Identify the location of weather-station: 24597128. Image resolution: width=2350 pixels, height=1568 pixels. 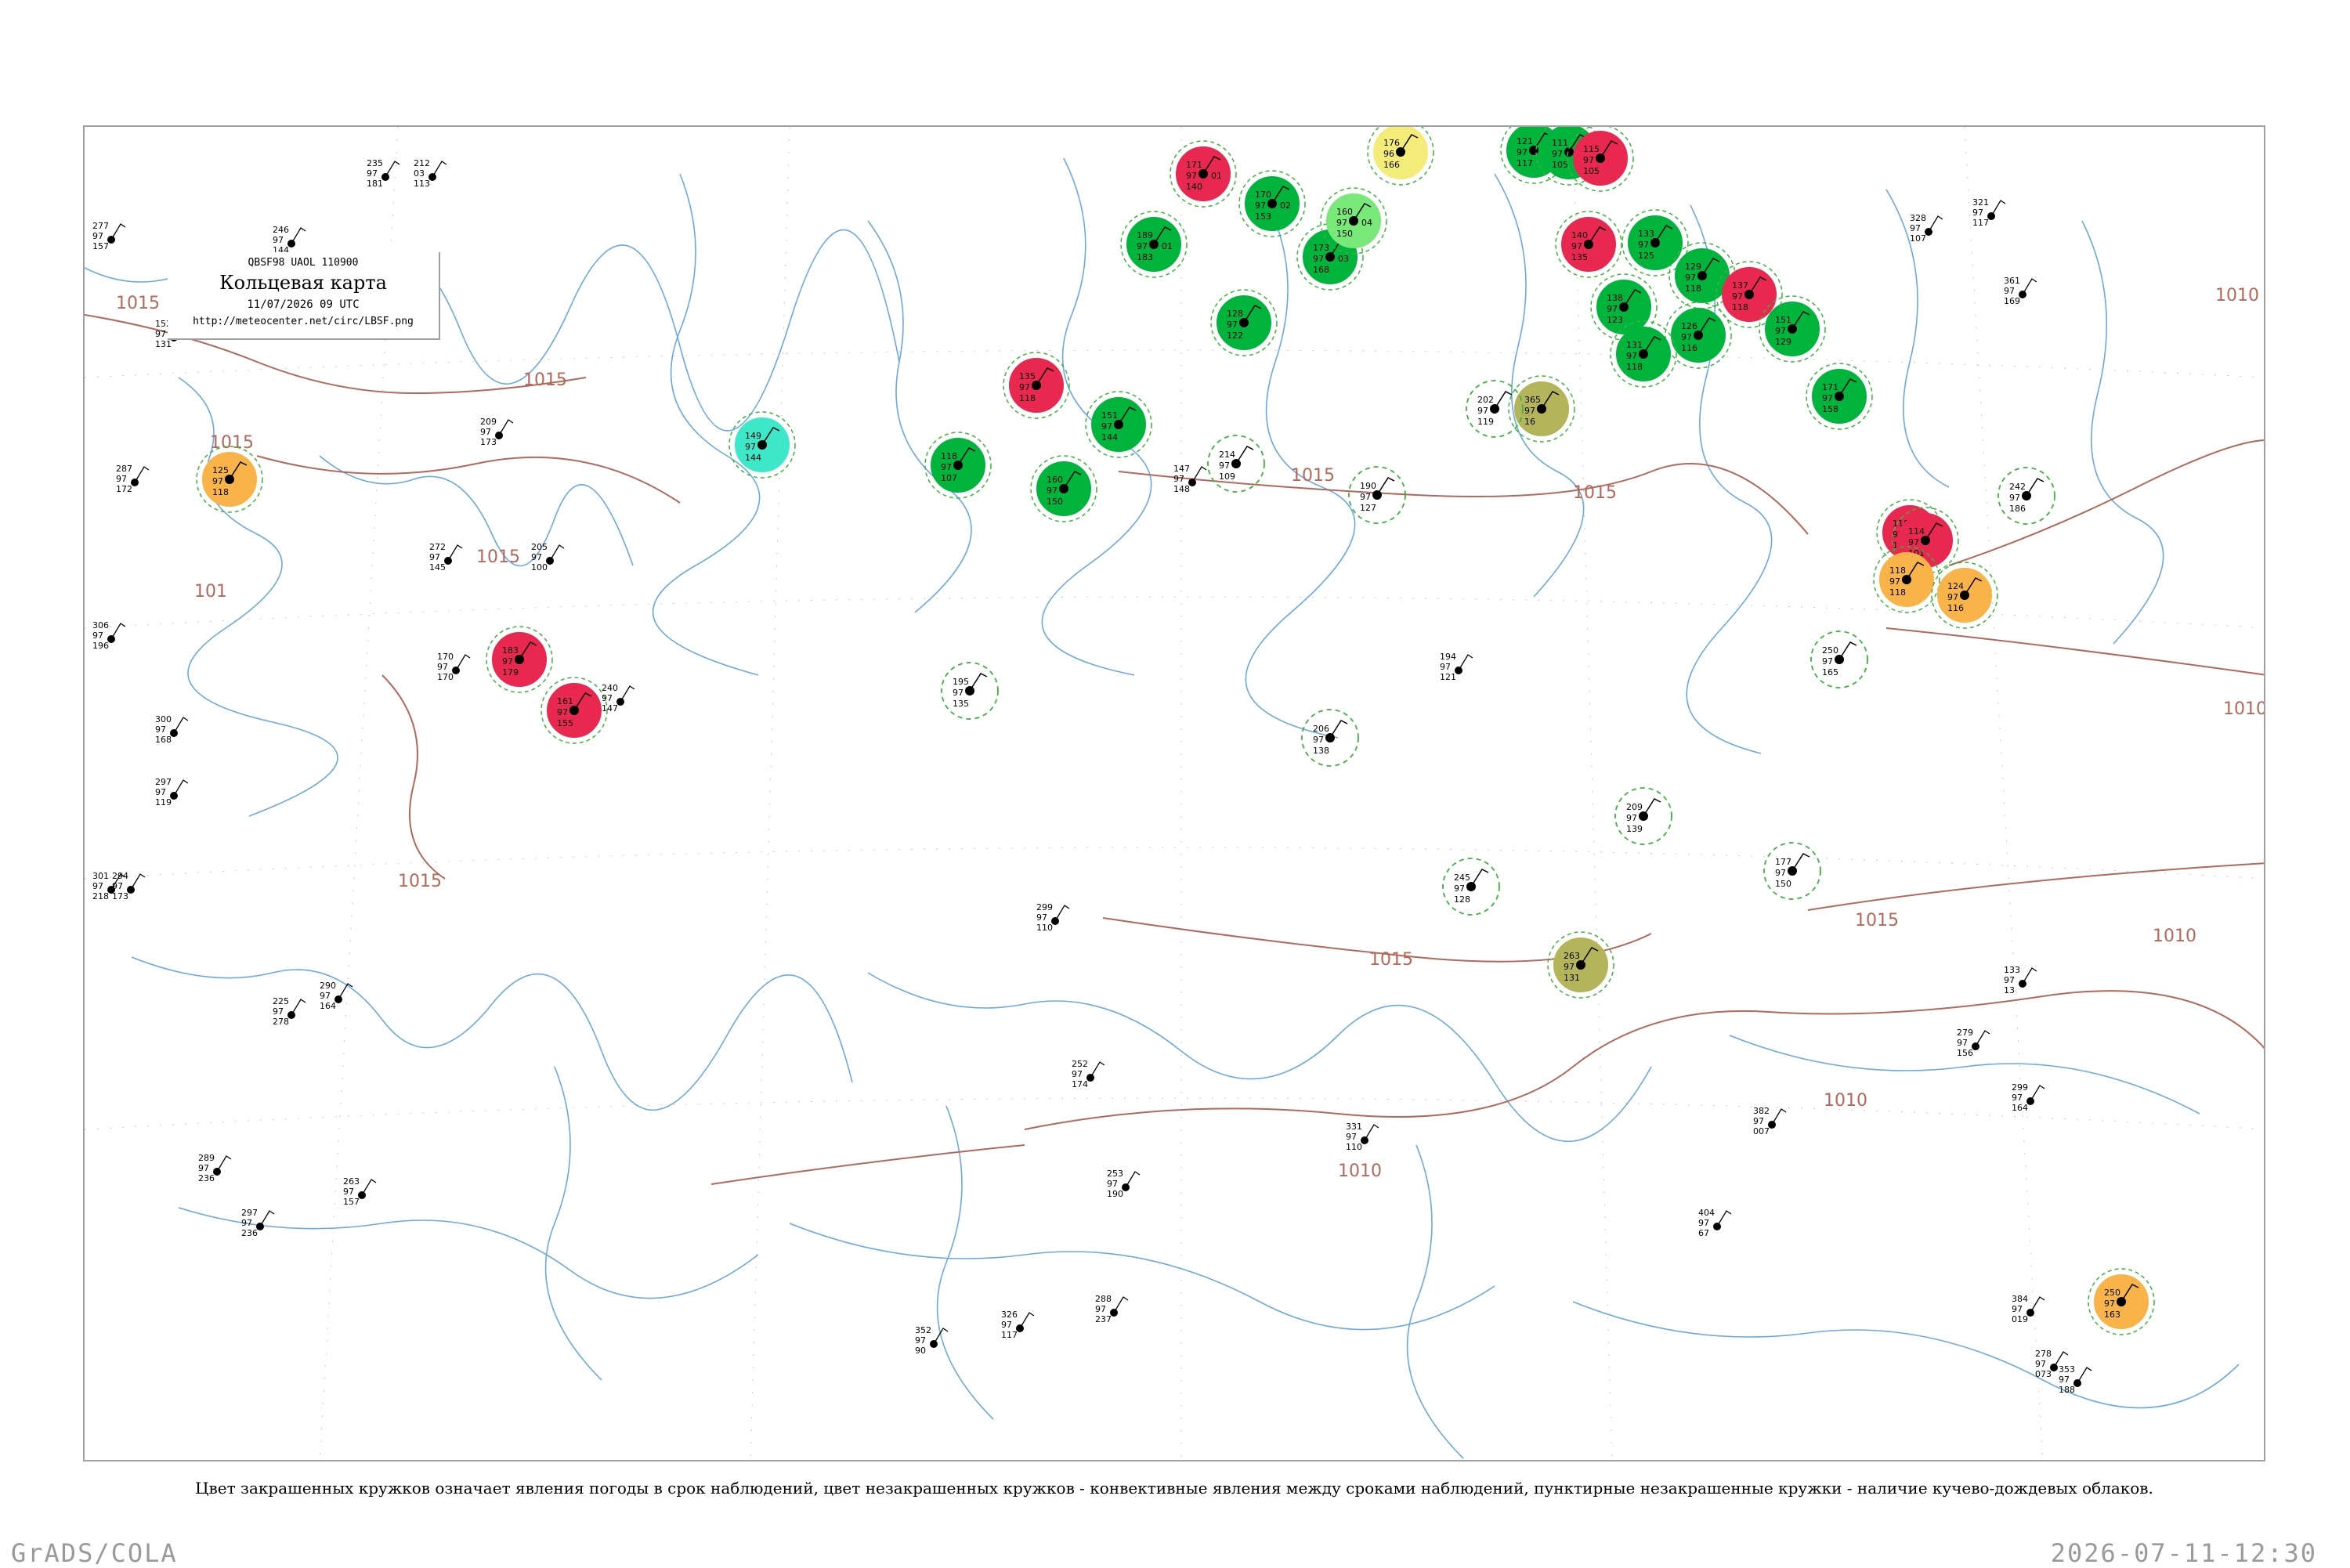
(1471, 887).